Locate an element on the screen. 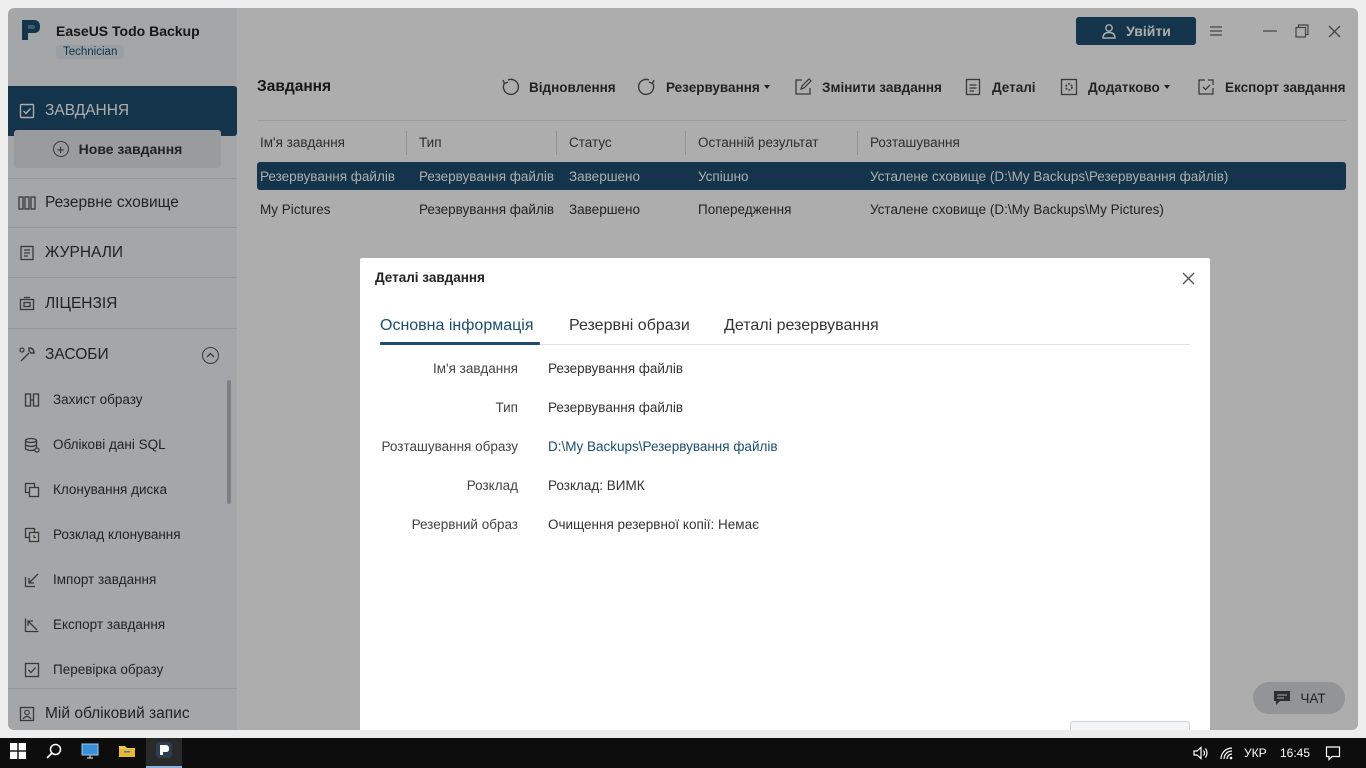 The height and width of the screenshot is (768, 1366). start-button is located at coordinates (18, 753).